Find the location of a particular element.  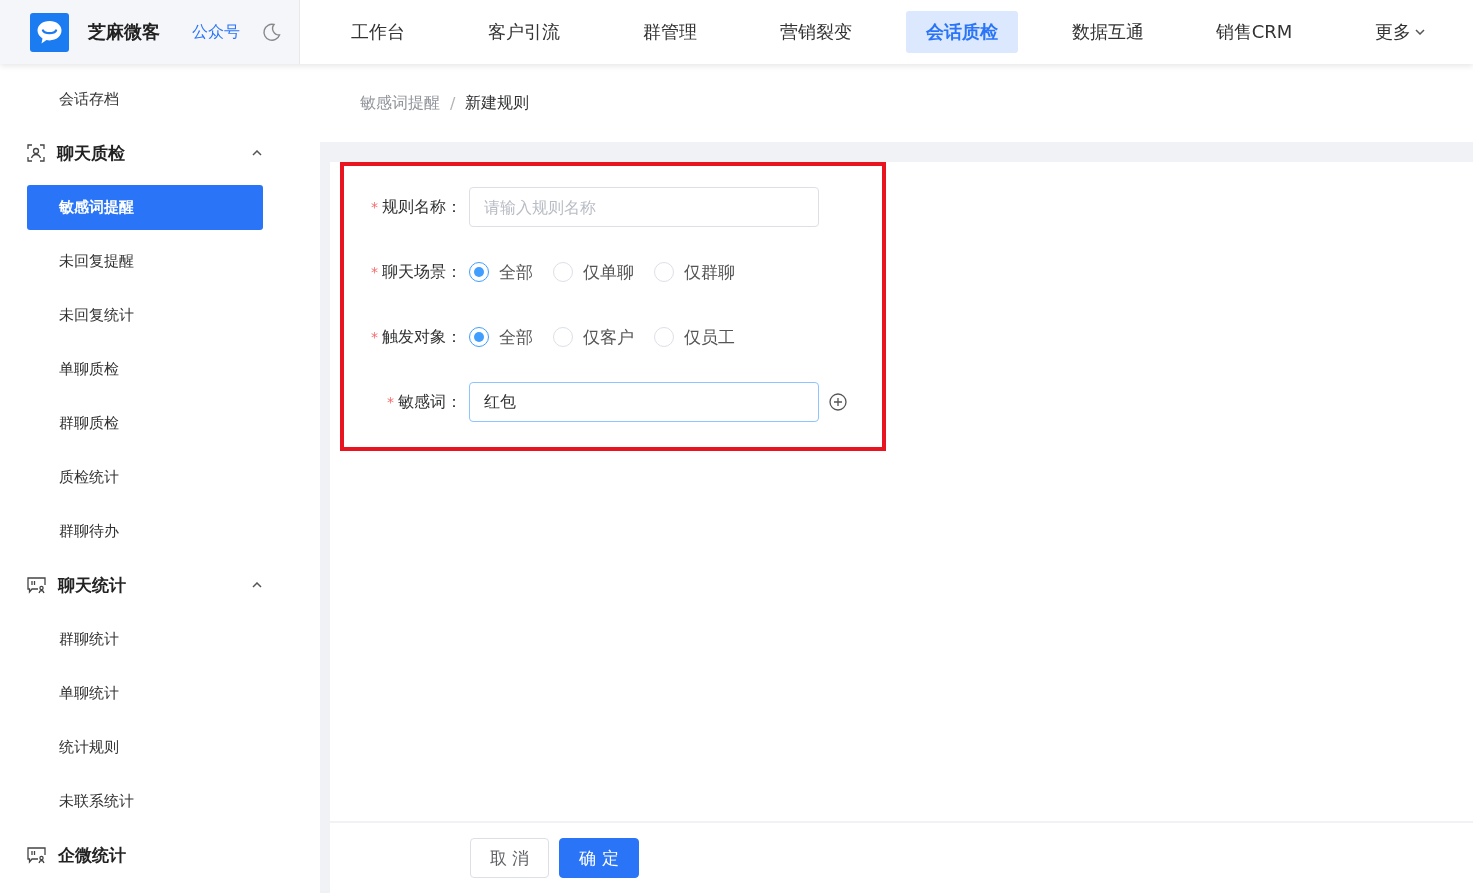

nav-tab: 更多 is located at coordinates (1400, 32).